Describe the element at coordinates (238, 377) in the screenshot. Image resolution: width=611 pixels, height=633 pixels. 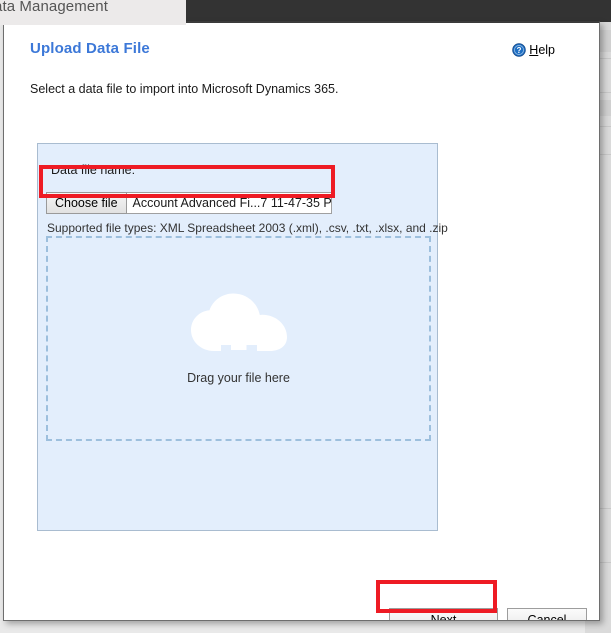
I see `drop-zone-label: Drag your file here` at that location.